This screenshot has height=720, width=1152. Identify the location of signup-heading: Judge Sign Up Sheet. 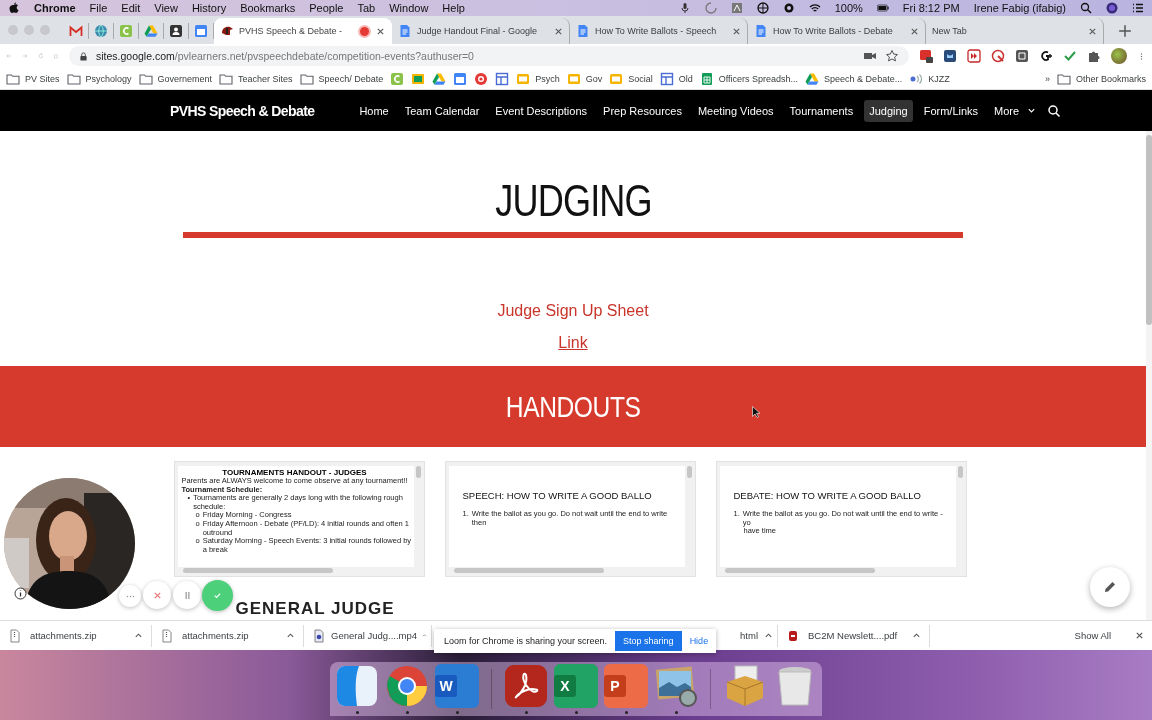
(573, 311).